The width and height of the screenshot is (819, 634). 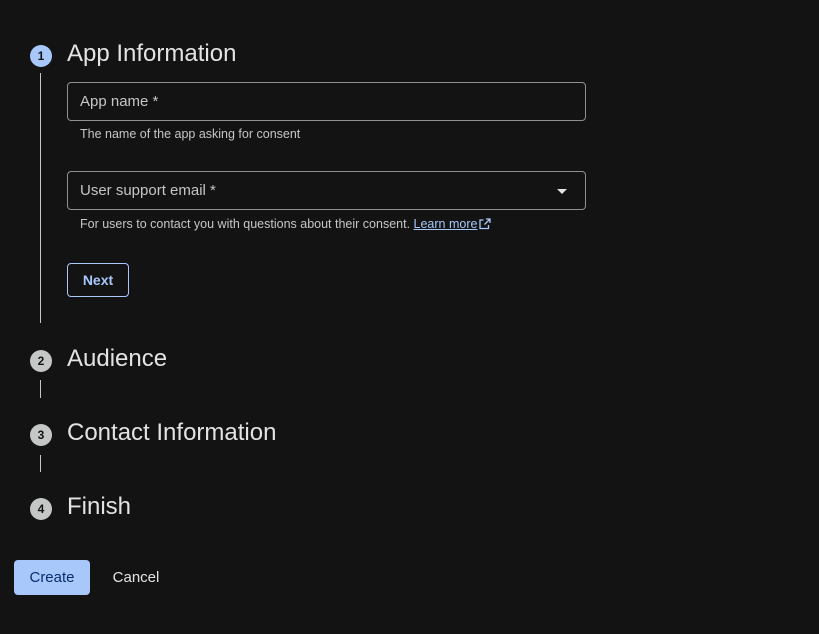 I want to click on step-3-number: 3, so click(x=41, y=435).